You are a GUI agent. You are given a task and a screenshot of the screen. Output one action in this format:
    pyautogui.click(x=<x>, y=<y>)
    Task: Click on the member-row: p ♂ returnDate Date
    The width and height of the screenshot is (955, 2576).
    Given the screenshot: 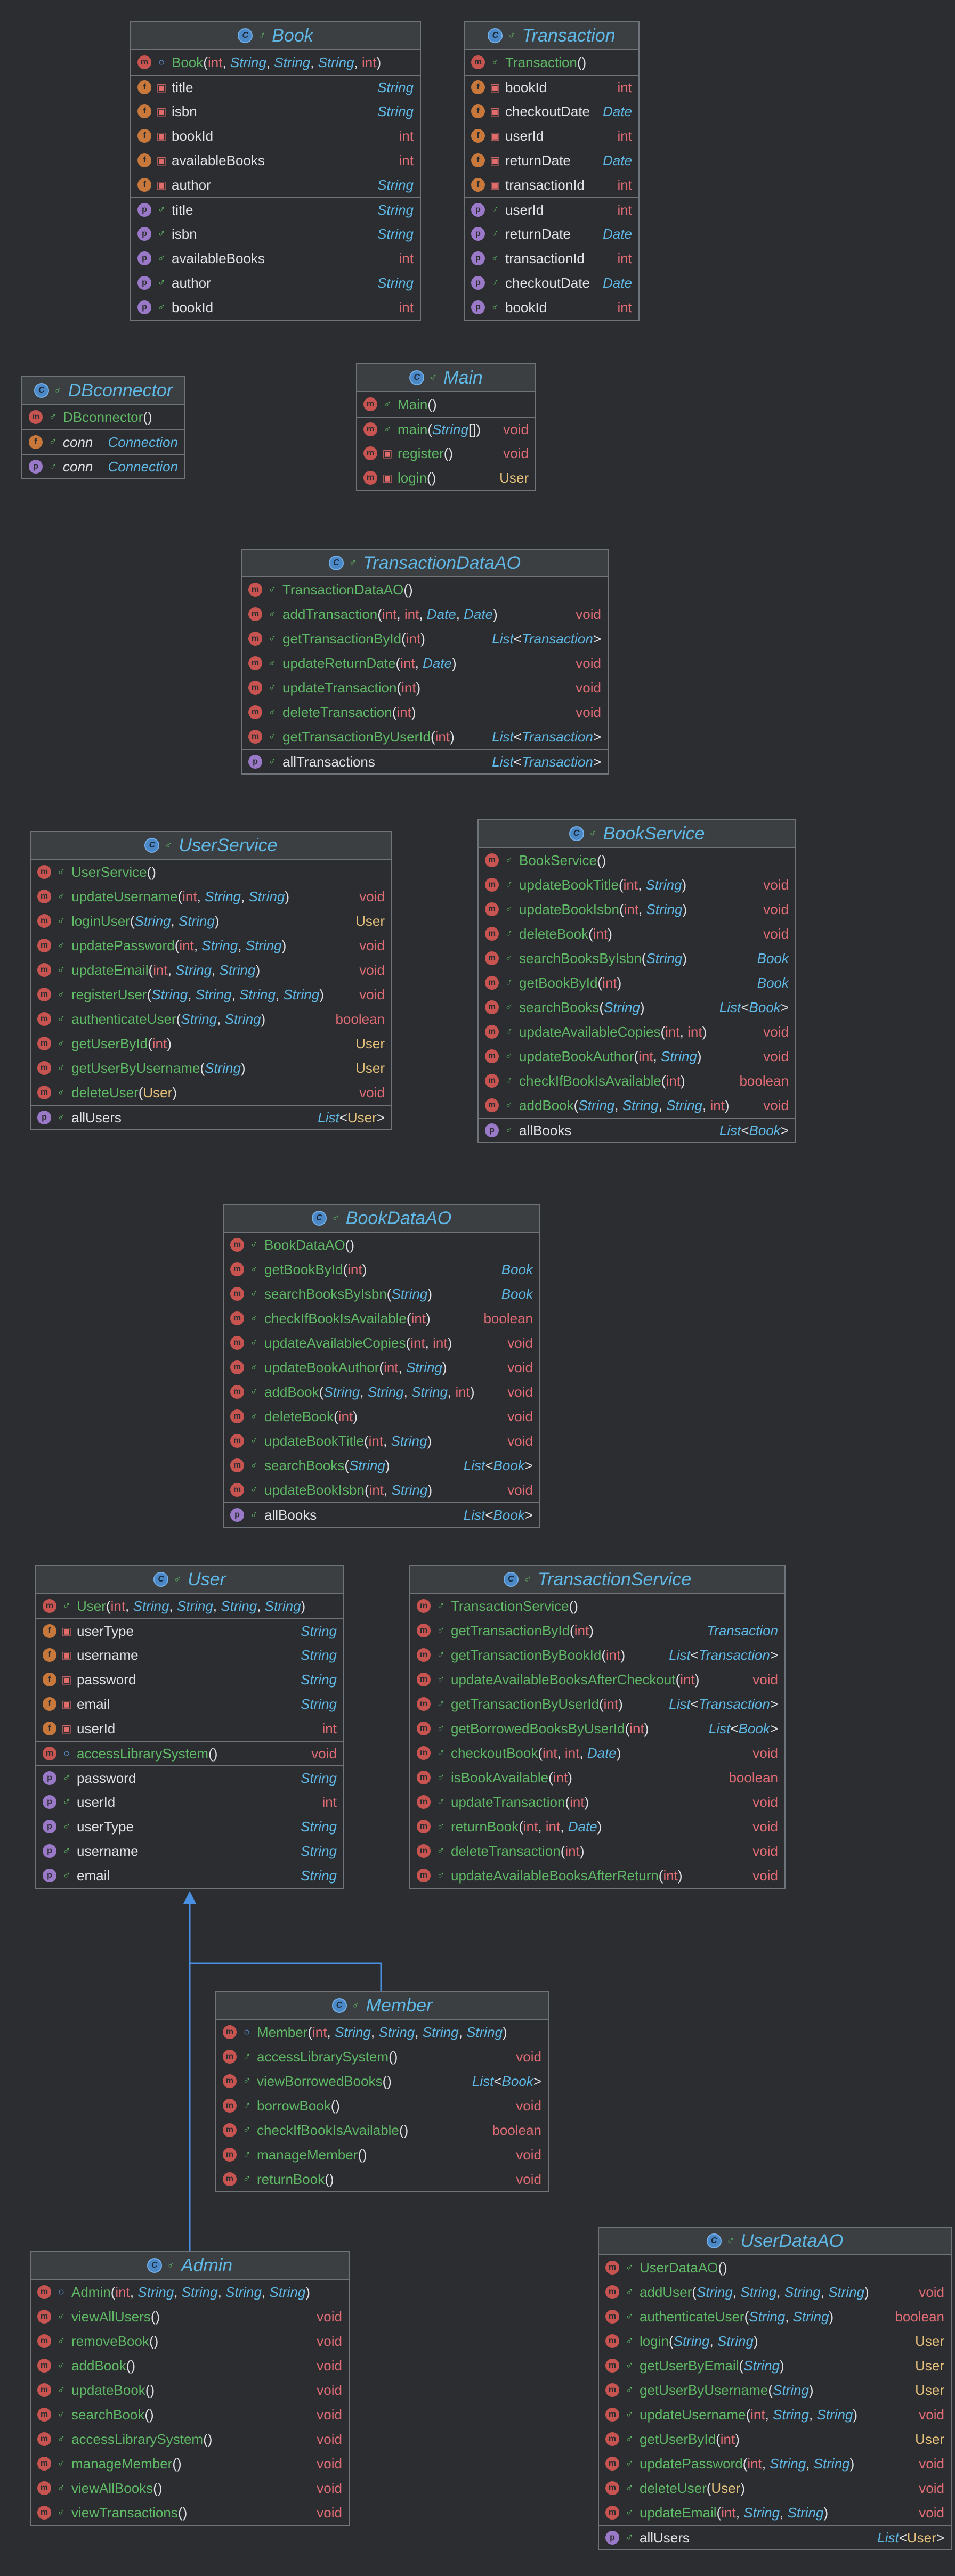 What is the action you would take?
    pyautogui.click(x=551, y=234)
    